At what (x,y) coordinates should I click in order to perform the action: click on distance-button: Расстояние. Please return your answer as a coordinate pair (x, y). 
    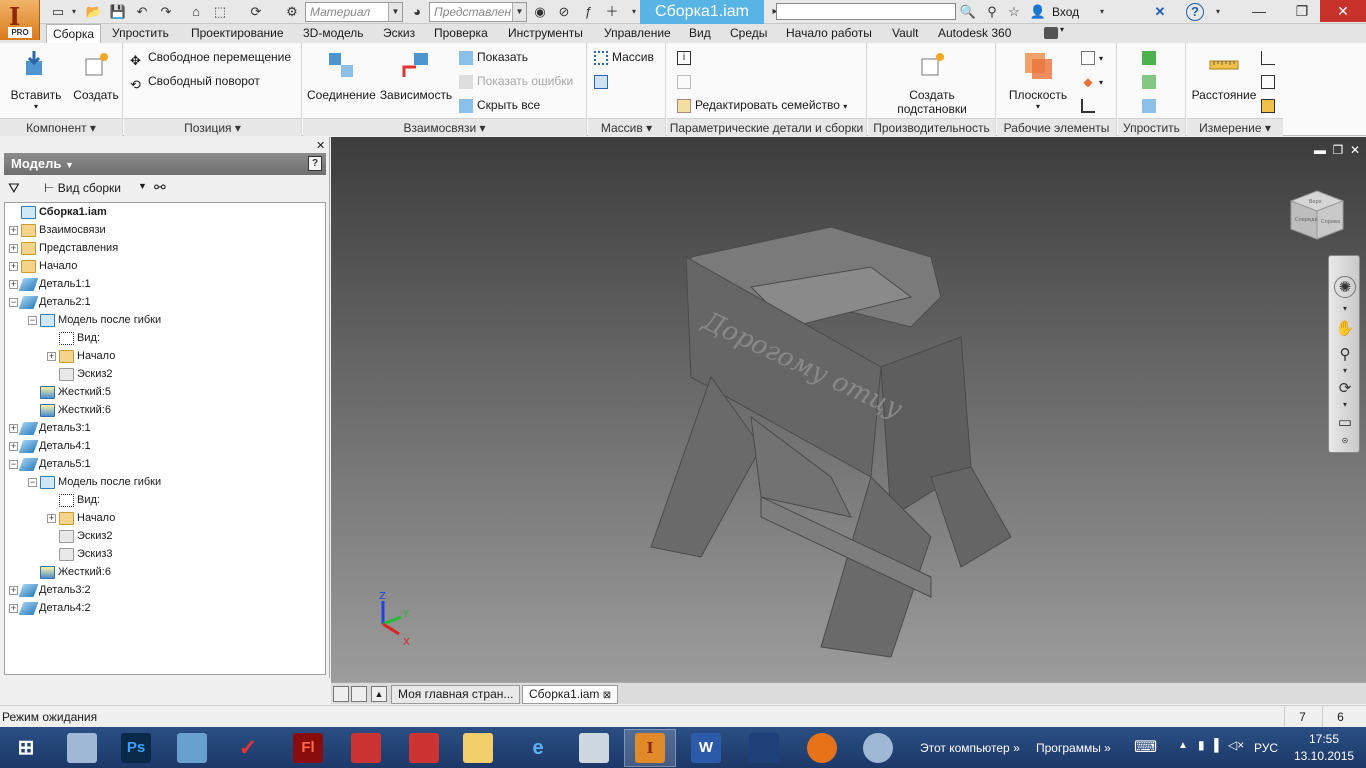
    Looking at the image, I should click on (1224, 80).